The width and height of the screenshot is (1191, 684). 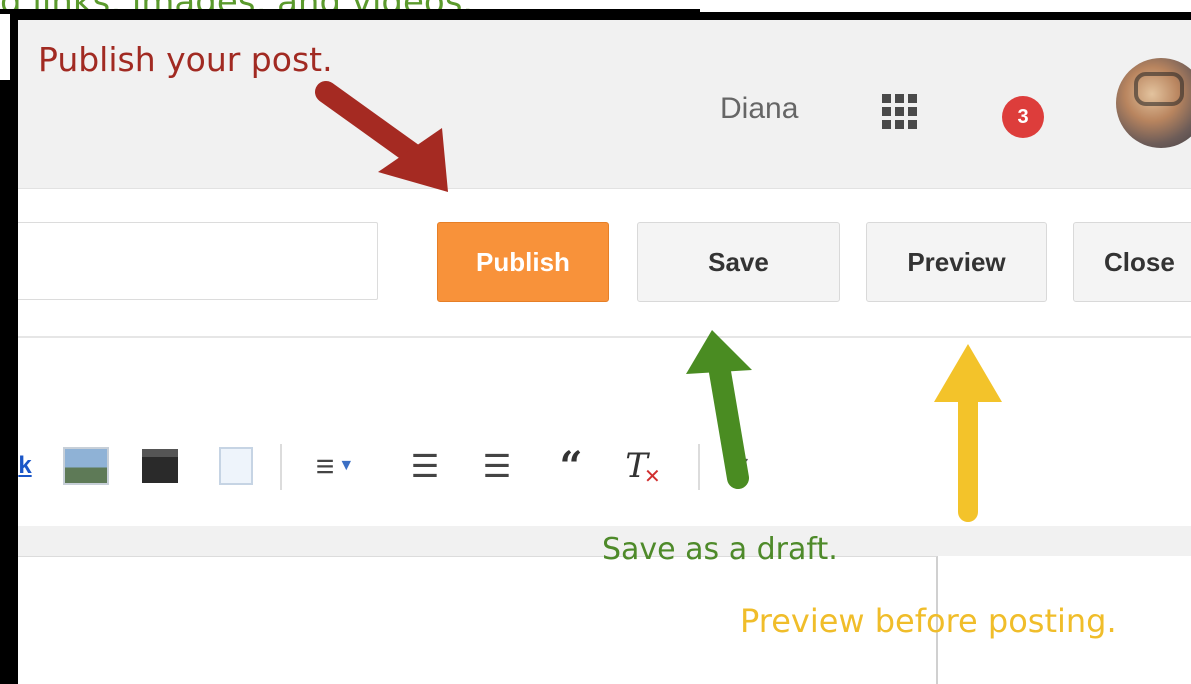 I want to click on save-arrow, so click(x=719, y=409).